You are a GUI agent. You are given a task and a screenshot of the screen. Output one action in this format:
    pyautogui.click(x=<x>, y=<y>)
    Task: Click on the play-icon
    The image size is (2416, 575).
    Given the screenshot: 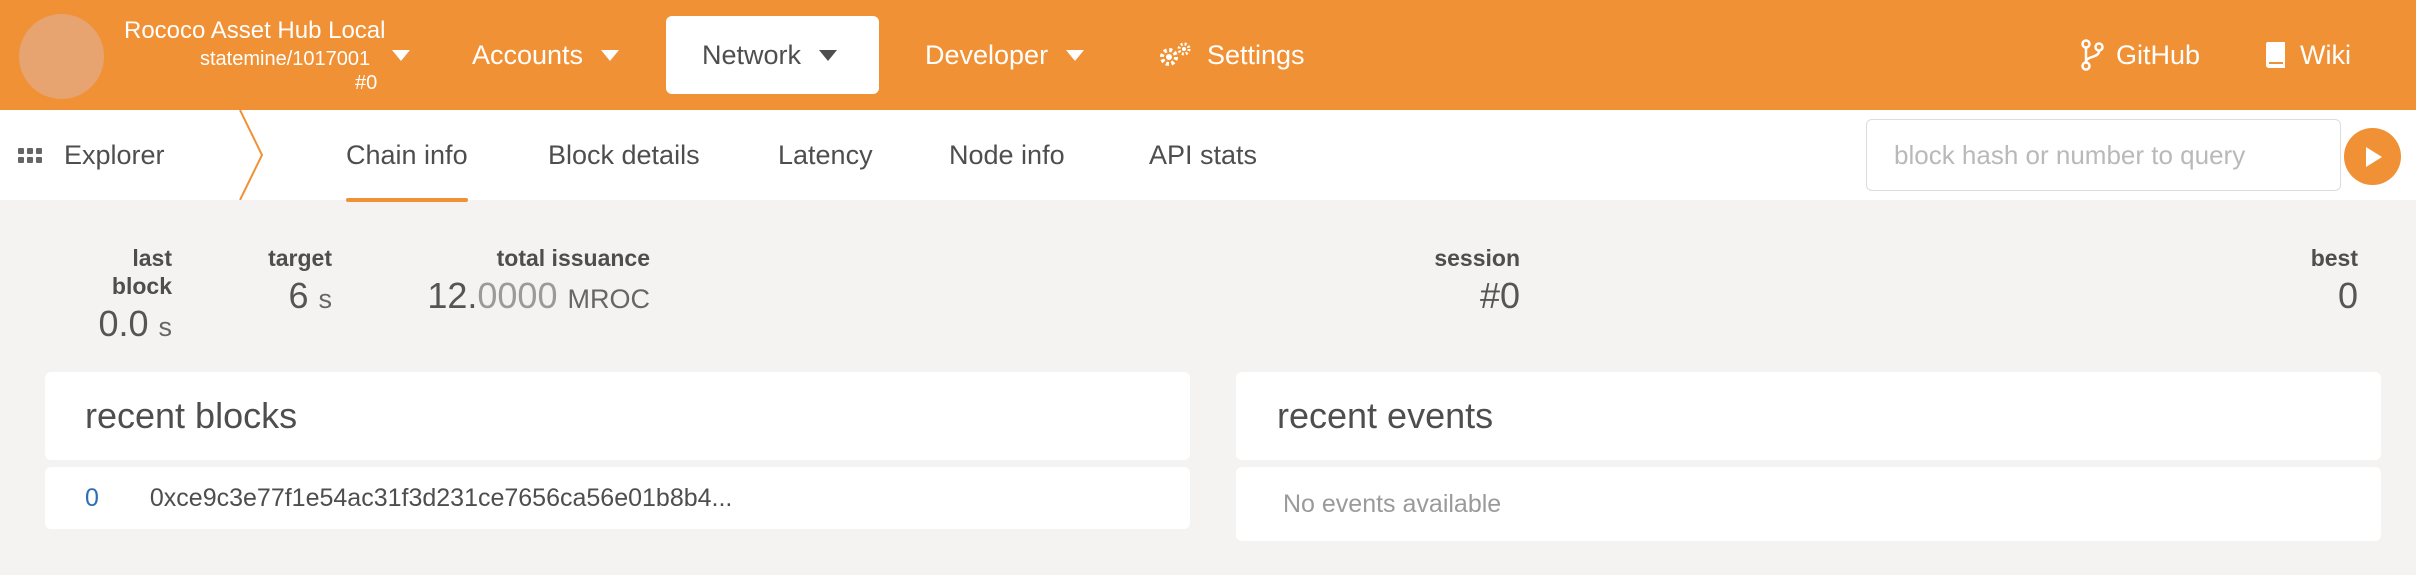 What is the action you would take?
    pyautogui.click(x=2373, y=156)
    